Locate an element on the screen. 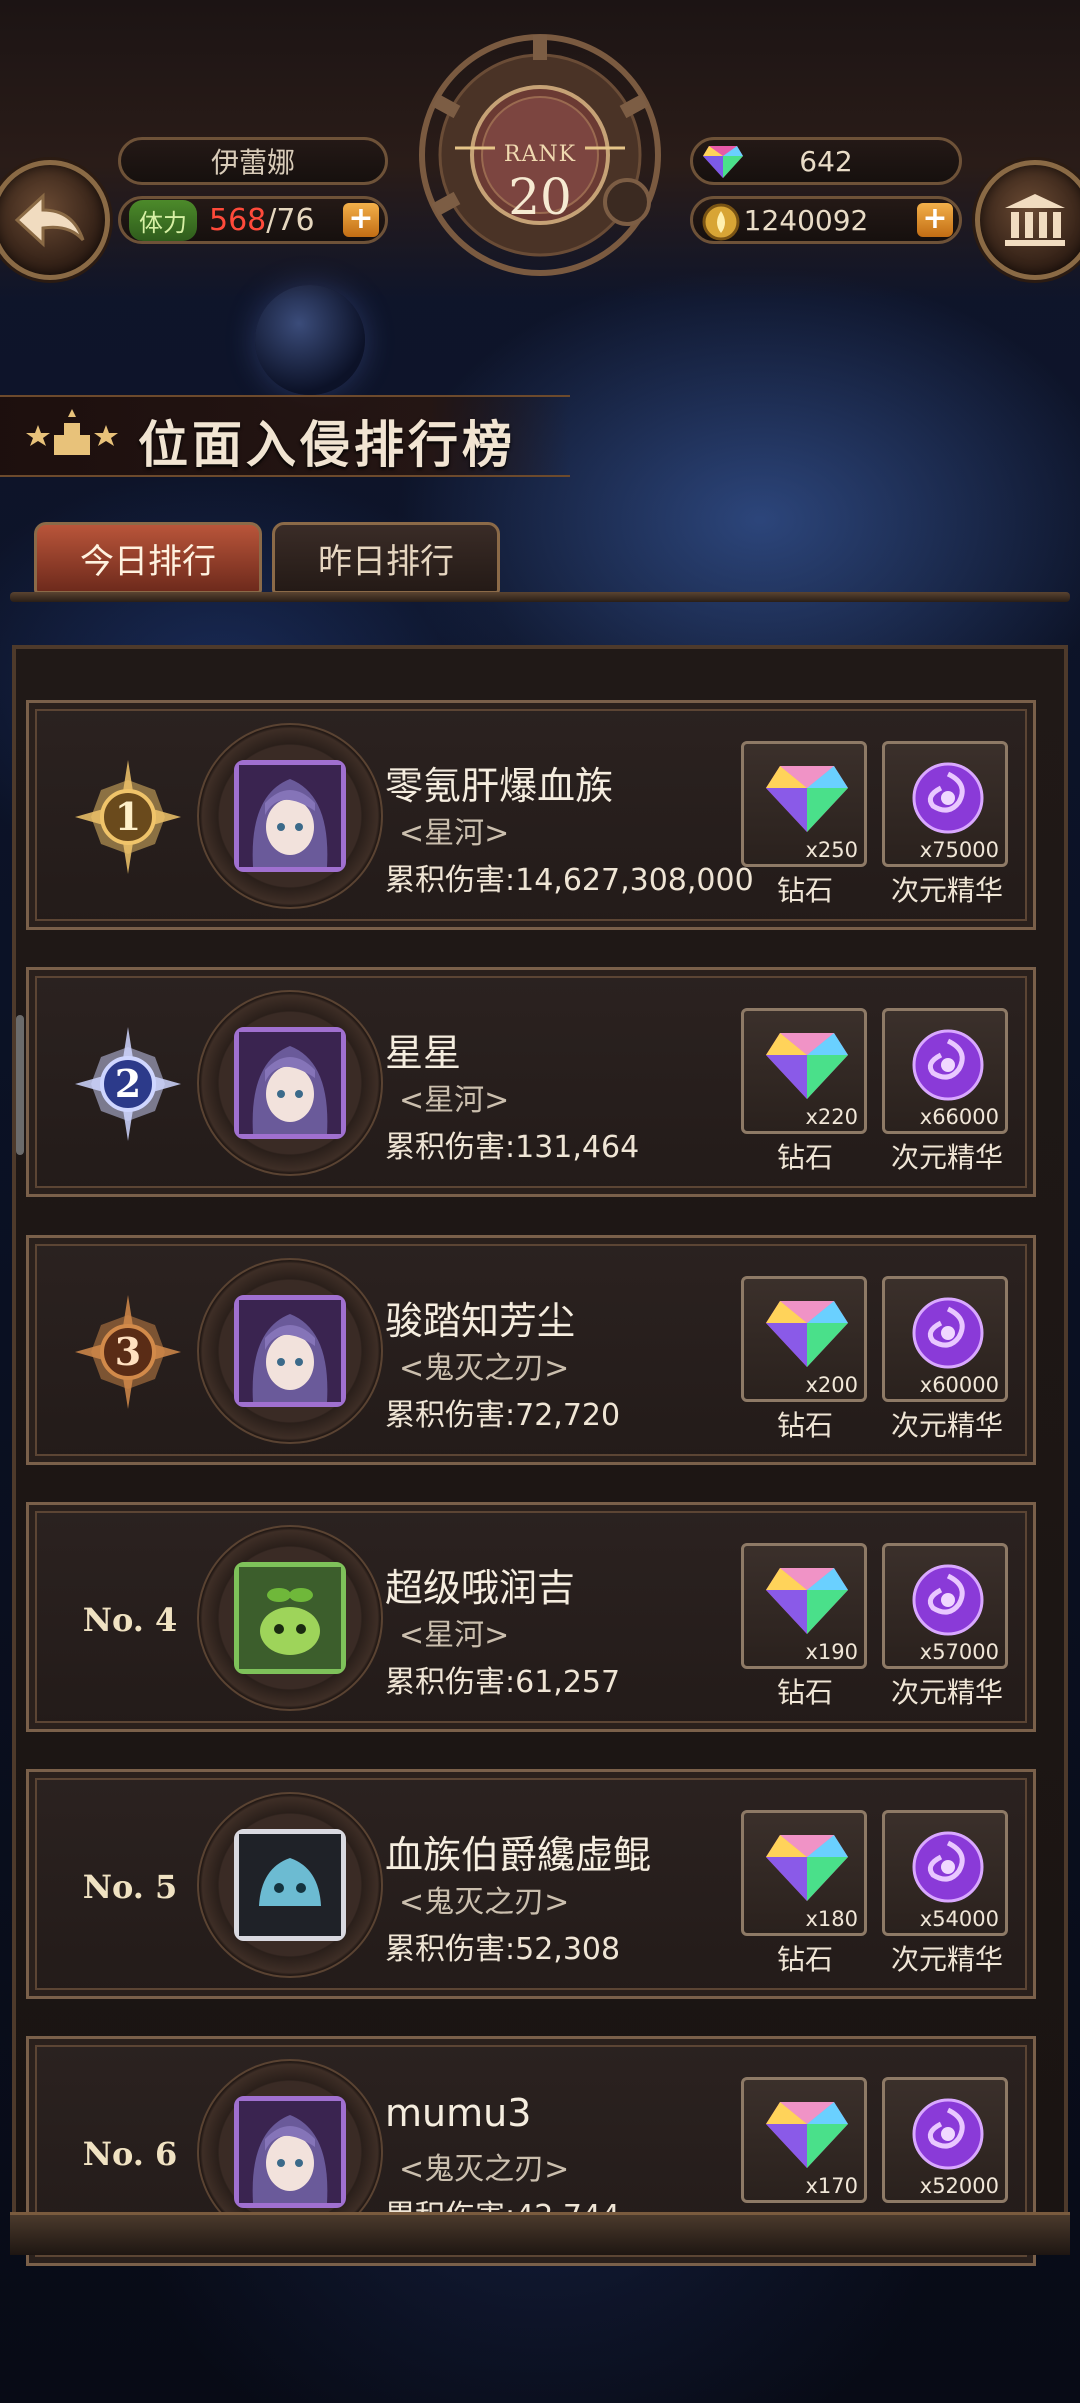 This screenshot has height=2403, width=1080. rank-medal-number: 2 is located at coordinates (128, 1083).